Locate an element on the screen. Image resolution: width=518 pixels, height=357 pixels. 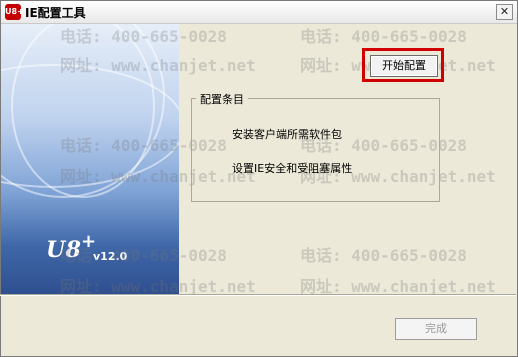
u8-logo: U8 is located at coordinates (64, 250).